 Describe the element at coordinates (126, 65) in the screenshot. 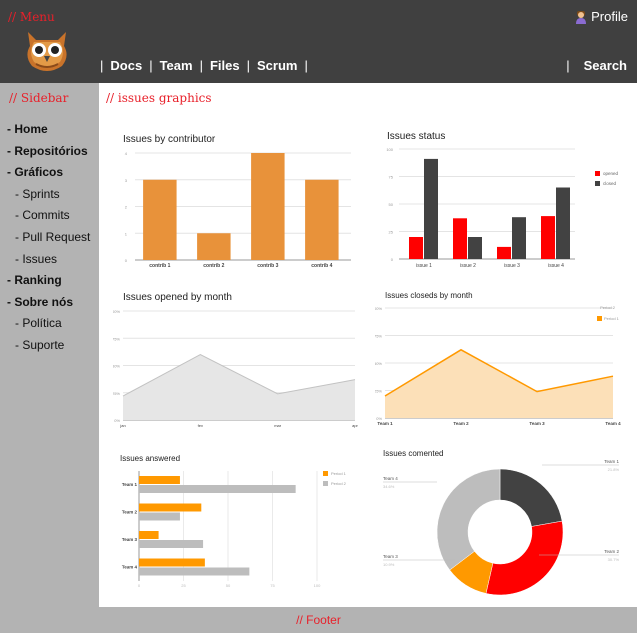

I see `nav-docs: Docs` at that location.